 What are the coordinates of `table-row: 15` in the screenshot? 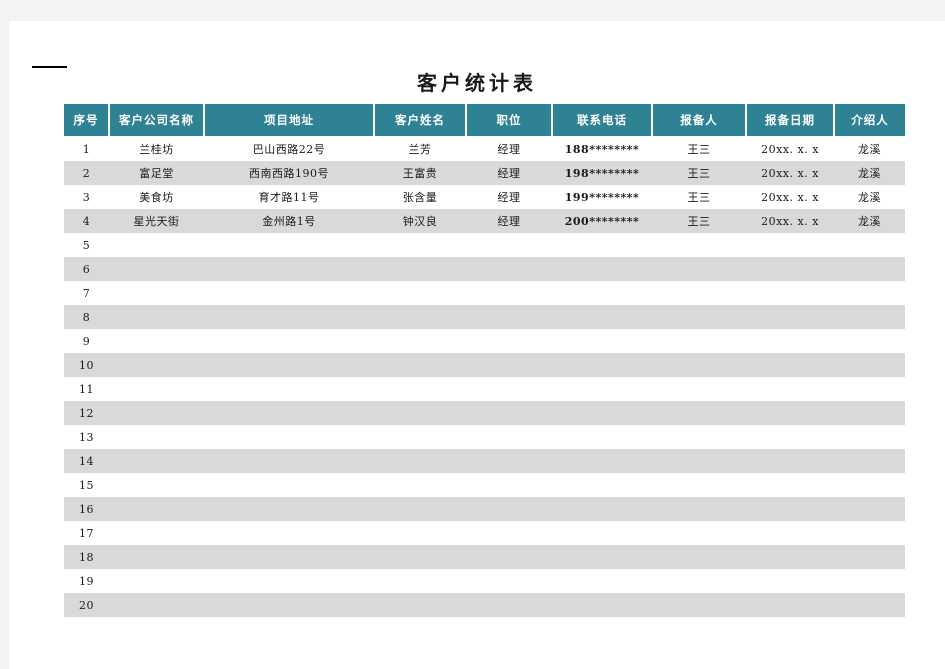 It's located at (484, 485).